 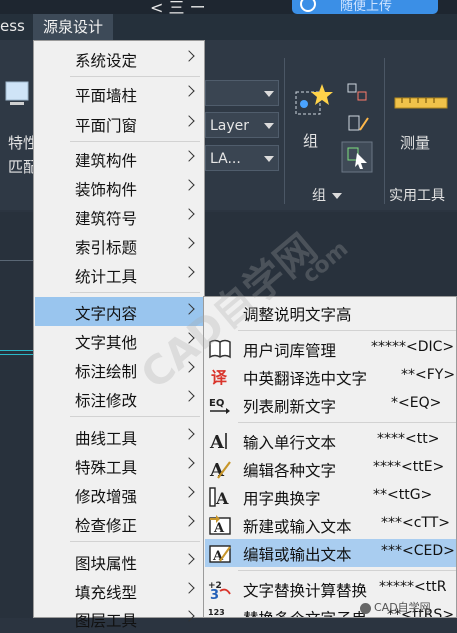 What do you see at coordinates (119, 93) in the screenshot?
I see `menu-item-pingmianqiangzhu: 平面墙柱` at bounding box center [119, 93].